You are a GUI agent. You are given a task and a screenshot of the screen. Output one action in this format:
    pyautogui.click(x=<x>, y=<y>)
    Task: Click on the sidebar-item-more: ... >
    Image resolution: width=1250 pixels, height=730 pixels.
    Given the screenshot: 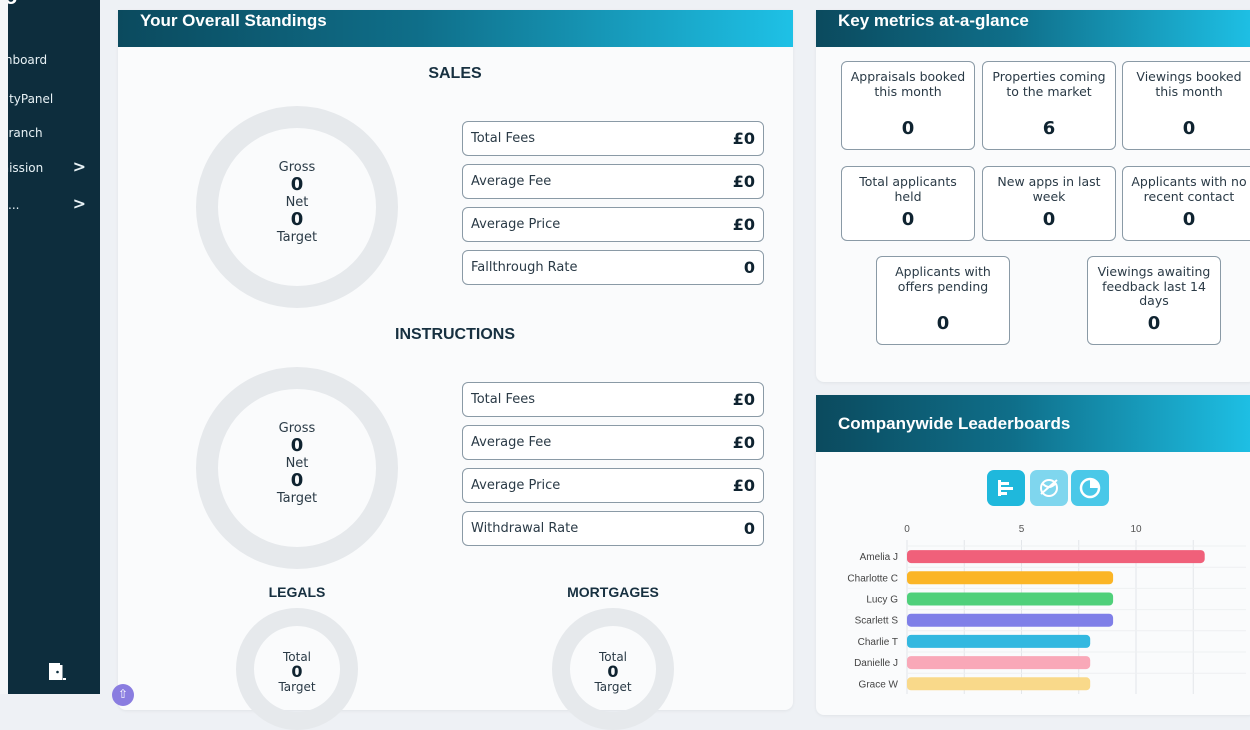 What is the action you would take?
    pyautogui.click(x=54, y=205)
    